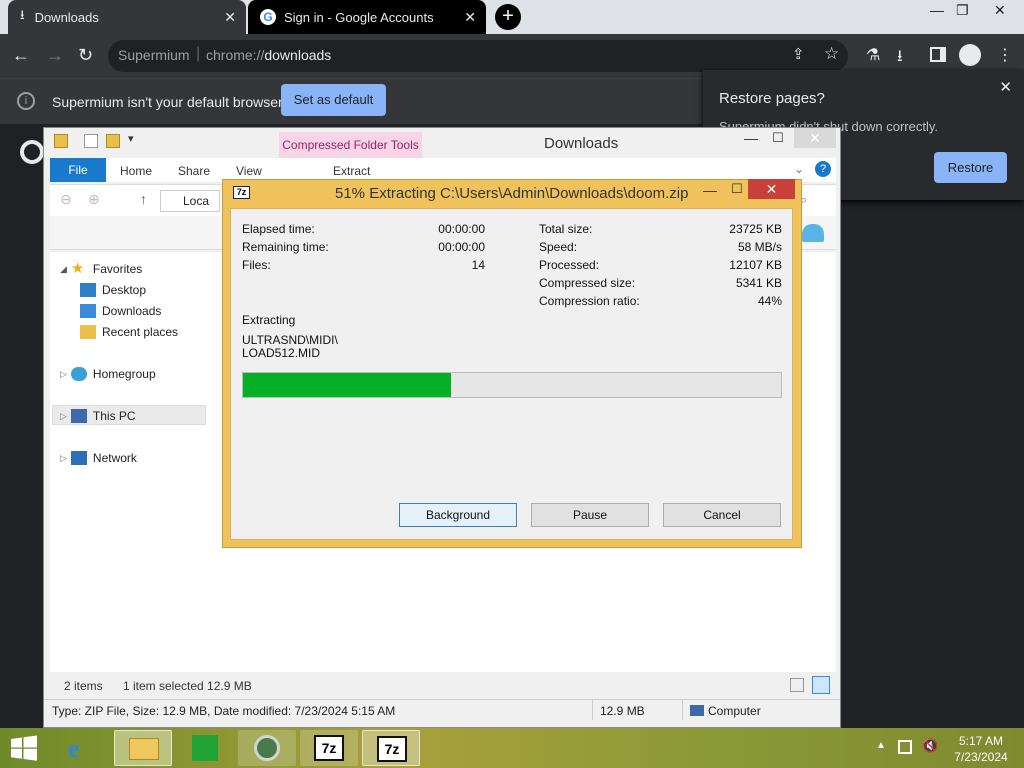 This screenshot has width=1024, height=768. What do you see at coordinates (333, 100) in the screenshot?
I see `set-as-default-button: Set as default` at bounding box center [333, 100].